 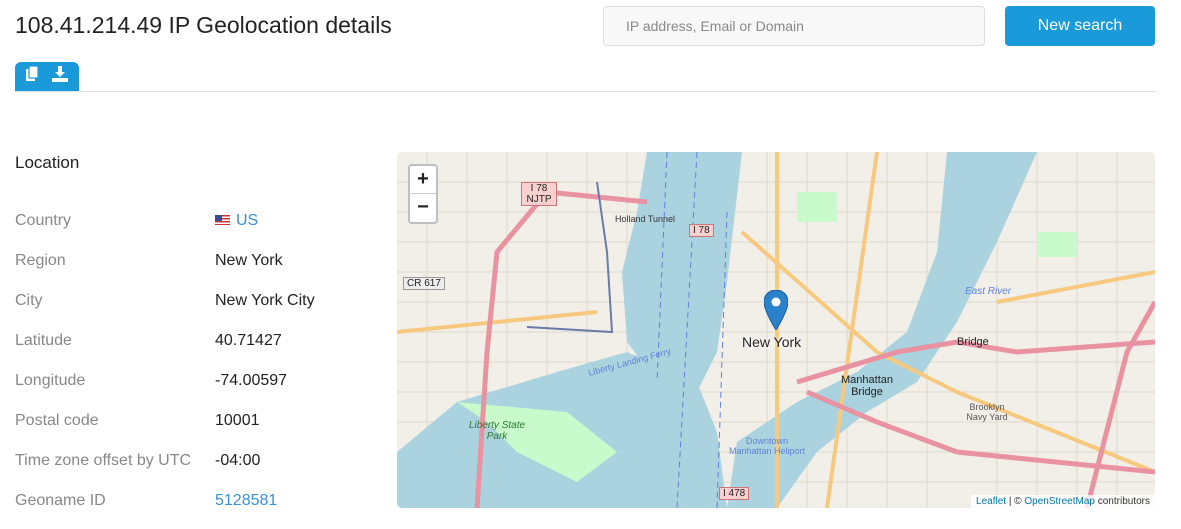 I want to click on location-heading: Location, so click(x=47, y=162).